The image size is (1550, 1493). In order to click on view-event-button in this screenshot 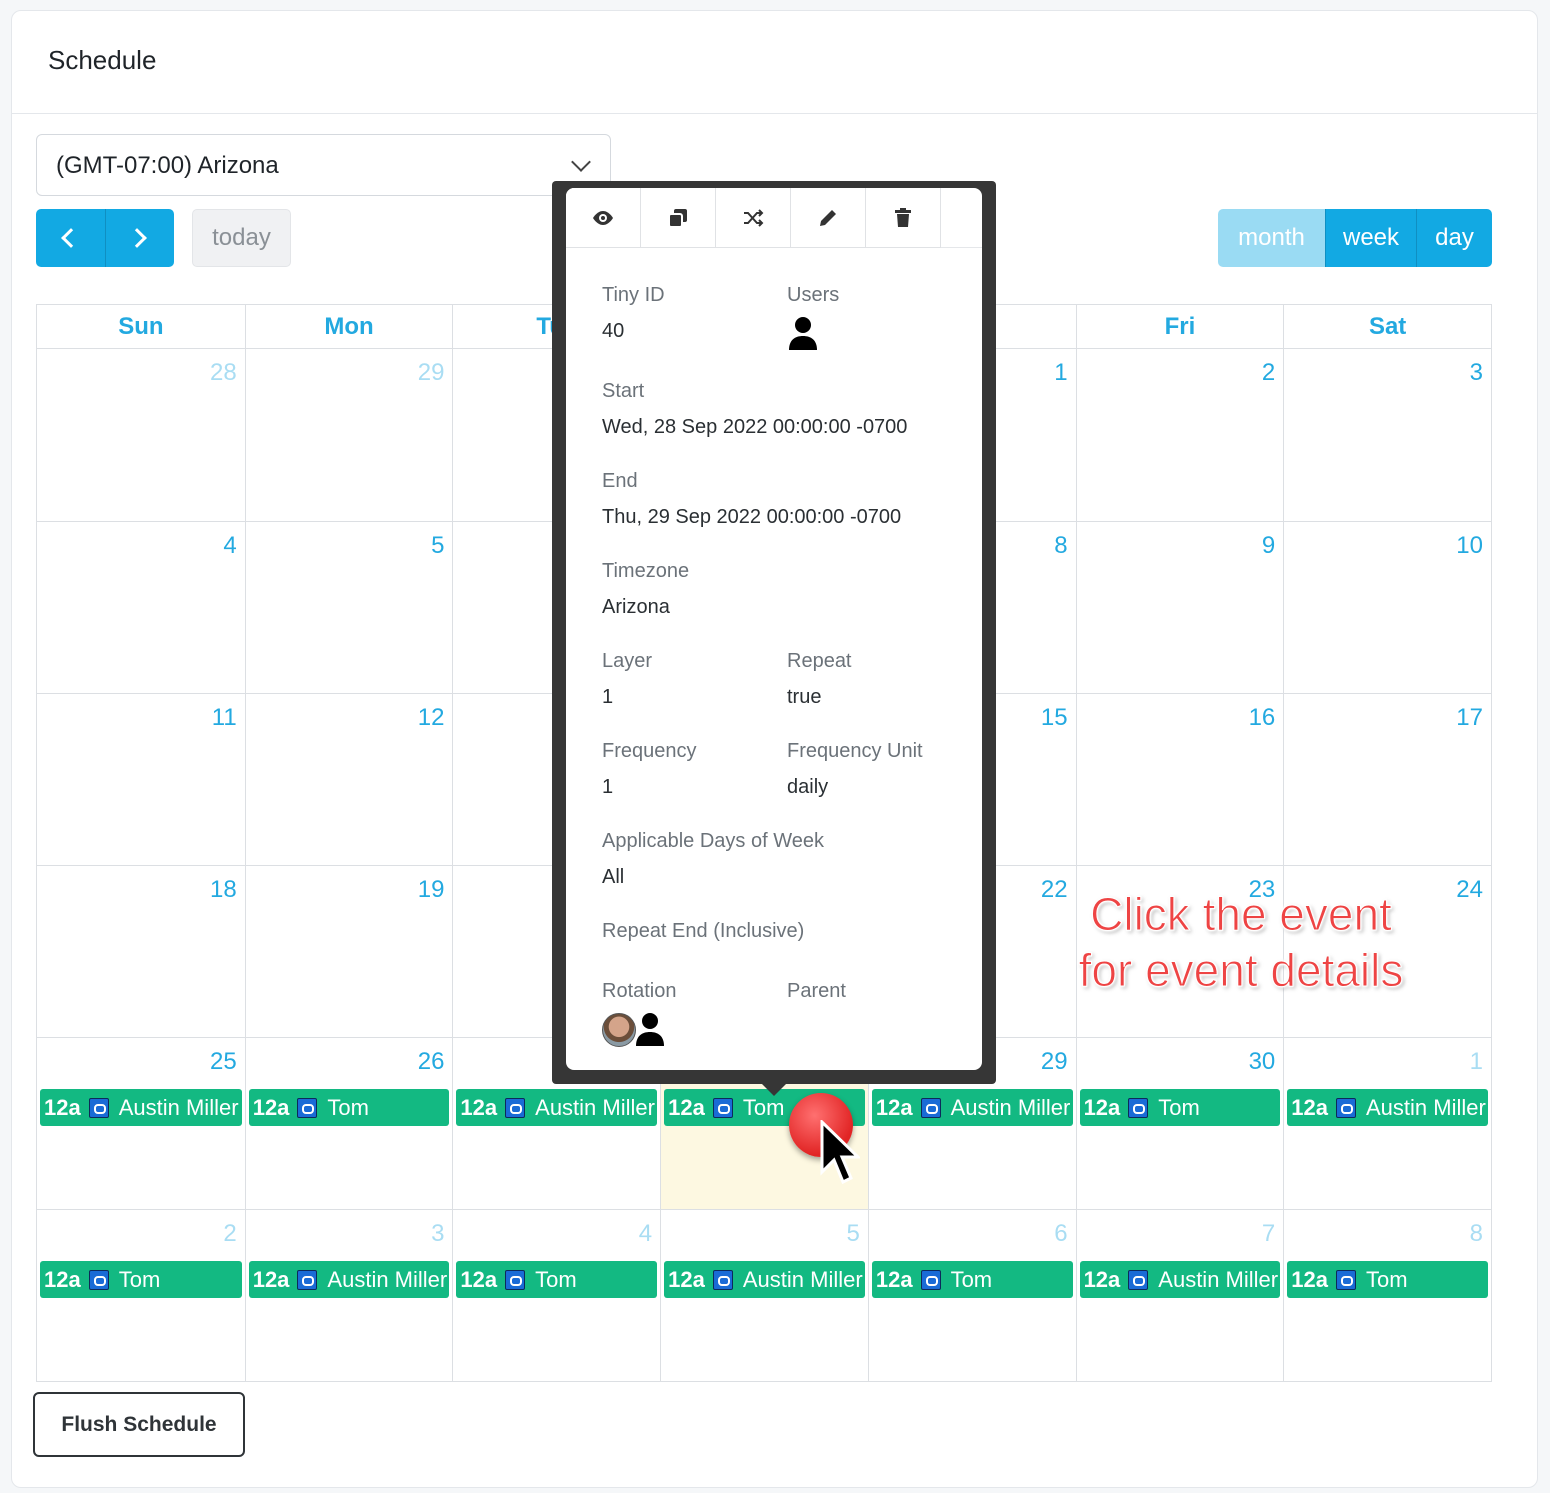, I will do `click(603, 218)`.